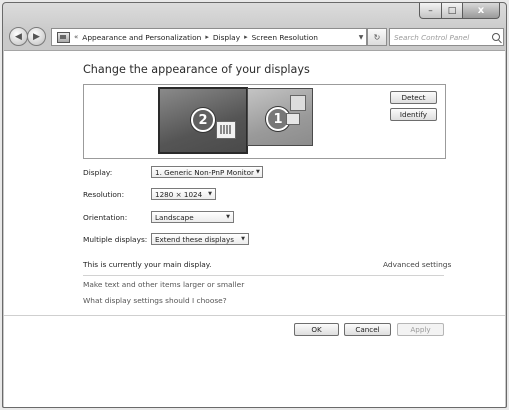  What do you see at coordinates (204, 172) in the screenshot?
I see `display-select-value: 1. Generic Non-PnP Monitor` at bounding box center [204, 172].